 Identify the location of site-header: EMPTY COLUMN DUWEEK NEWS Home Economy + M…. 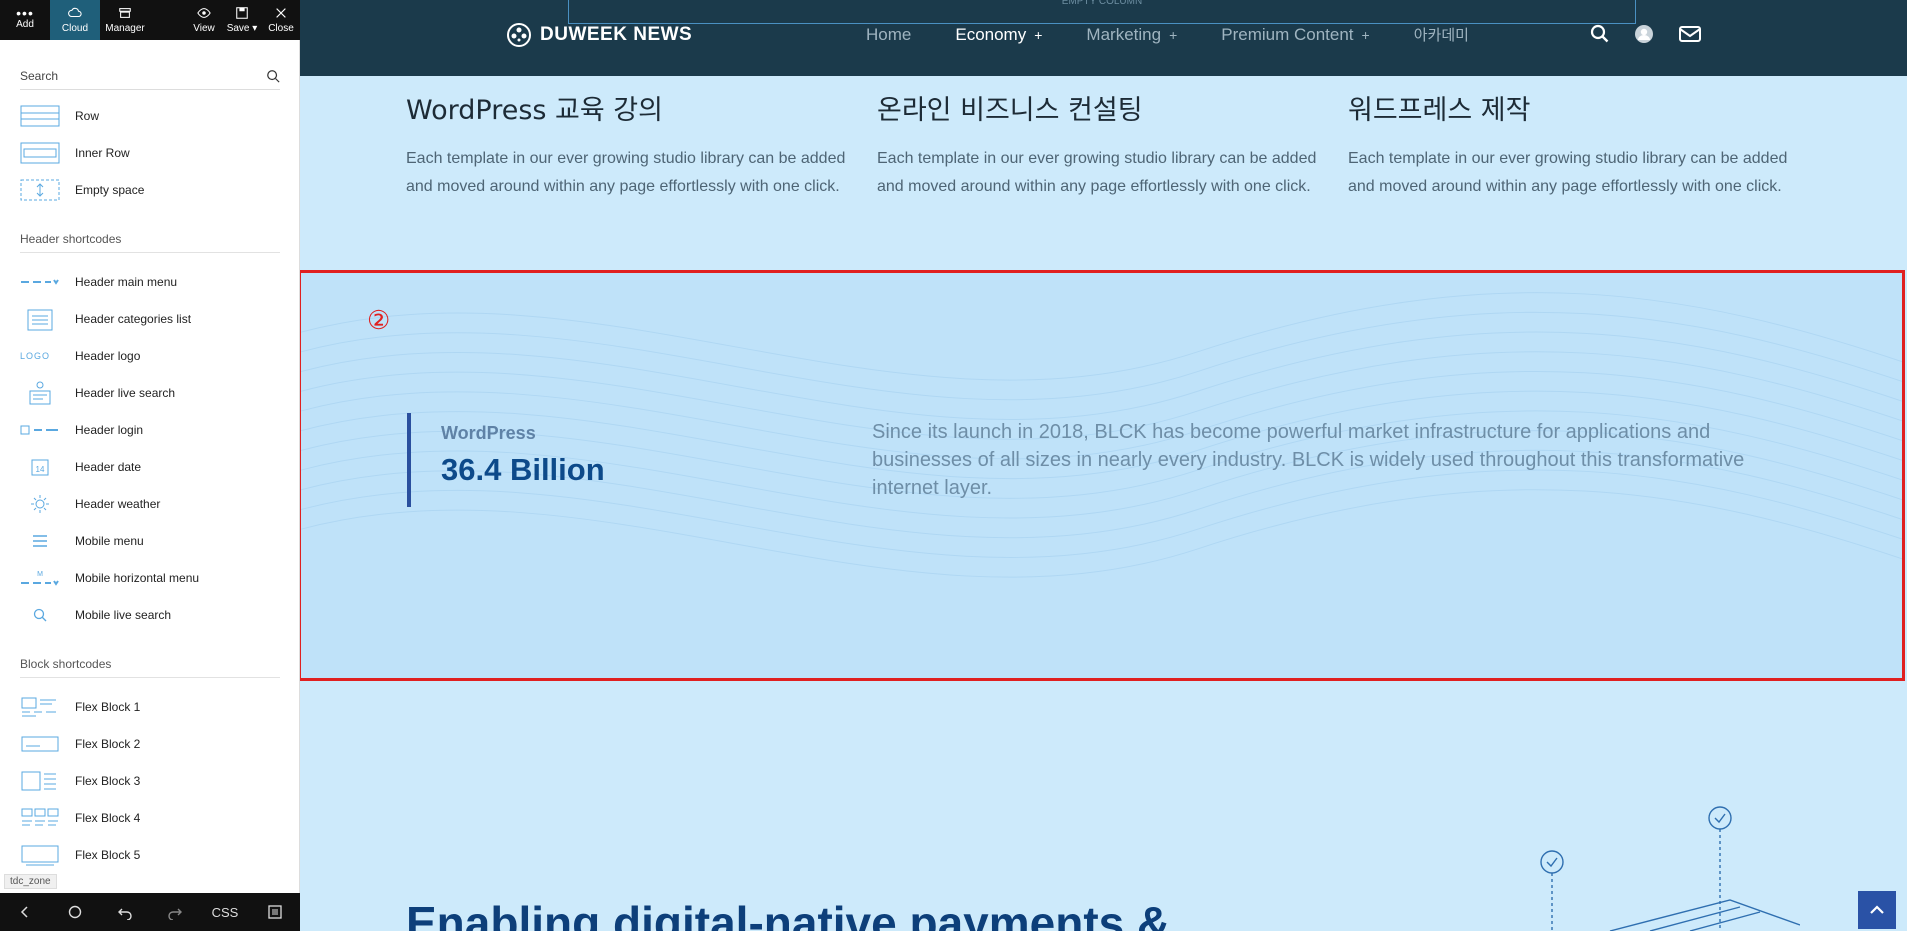
(1103, 38).